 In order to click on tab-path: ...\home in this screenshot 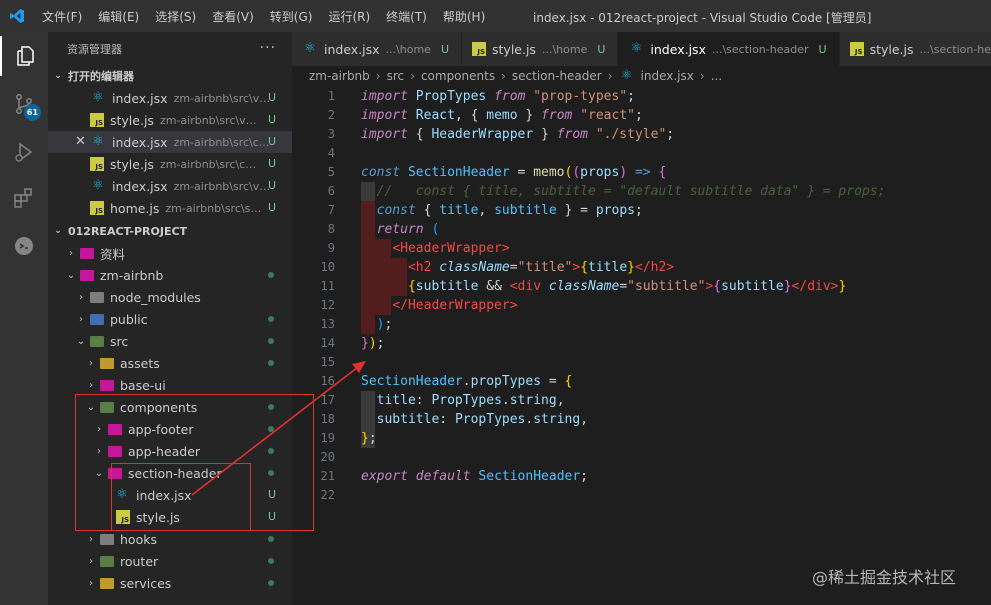, I will do `click(564, 49)`.